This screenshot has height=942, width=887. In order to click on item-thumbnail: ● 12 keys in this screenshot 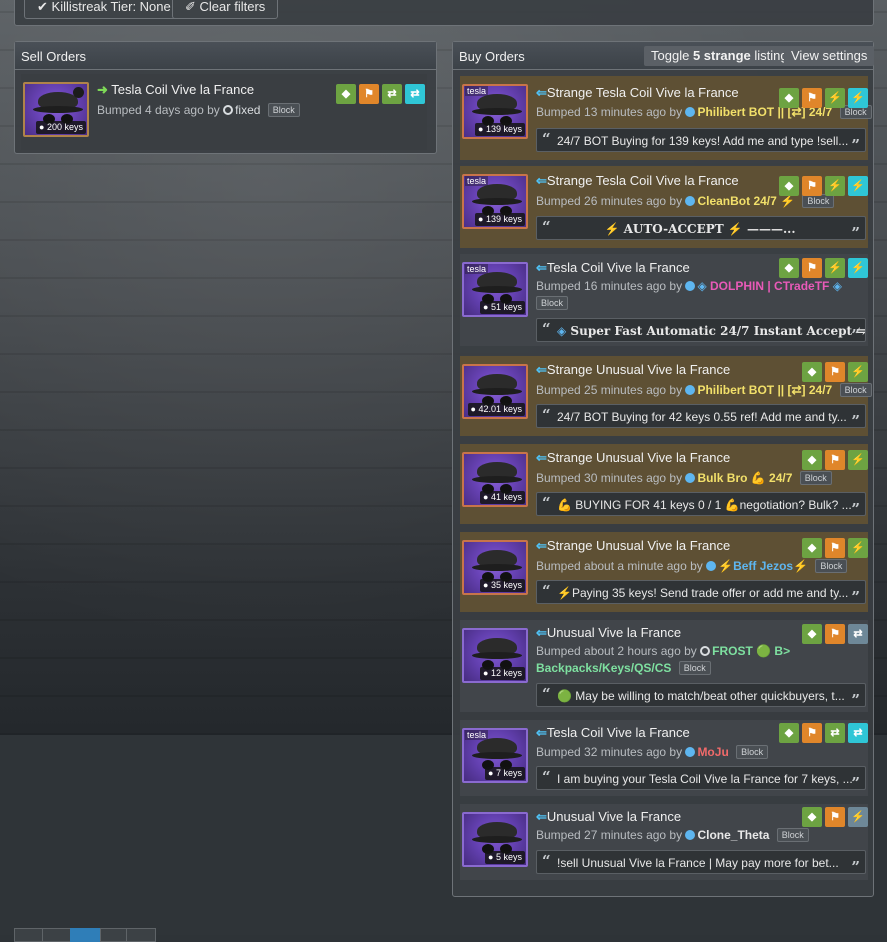, I will do `click(495, 655)`.